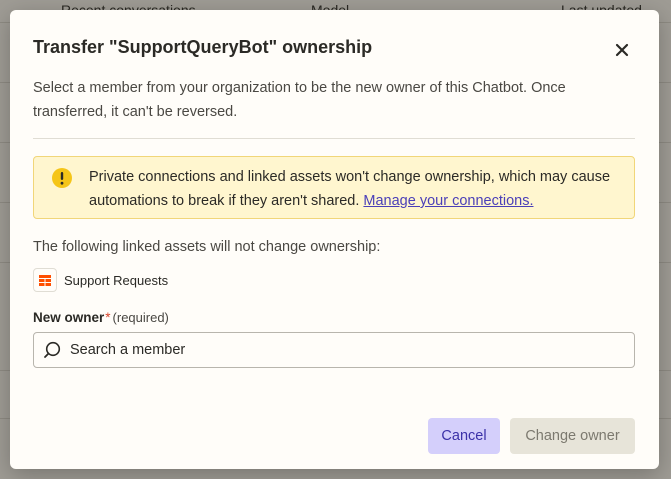 The width and height of the screenshot is (671, 479). I want to click on asset-icon-box, so click(45, 280).